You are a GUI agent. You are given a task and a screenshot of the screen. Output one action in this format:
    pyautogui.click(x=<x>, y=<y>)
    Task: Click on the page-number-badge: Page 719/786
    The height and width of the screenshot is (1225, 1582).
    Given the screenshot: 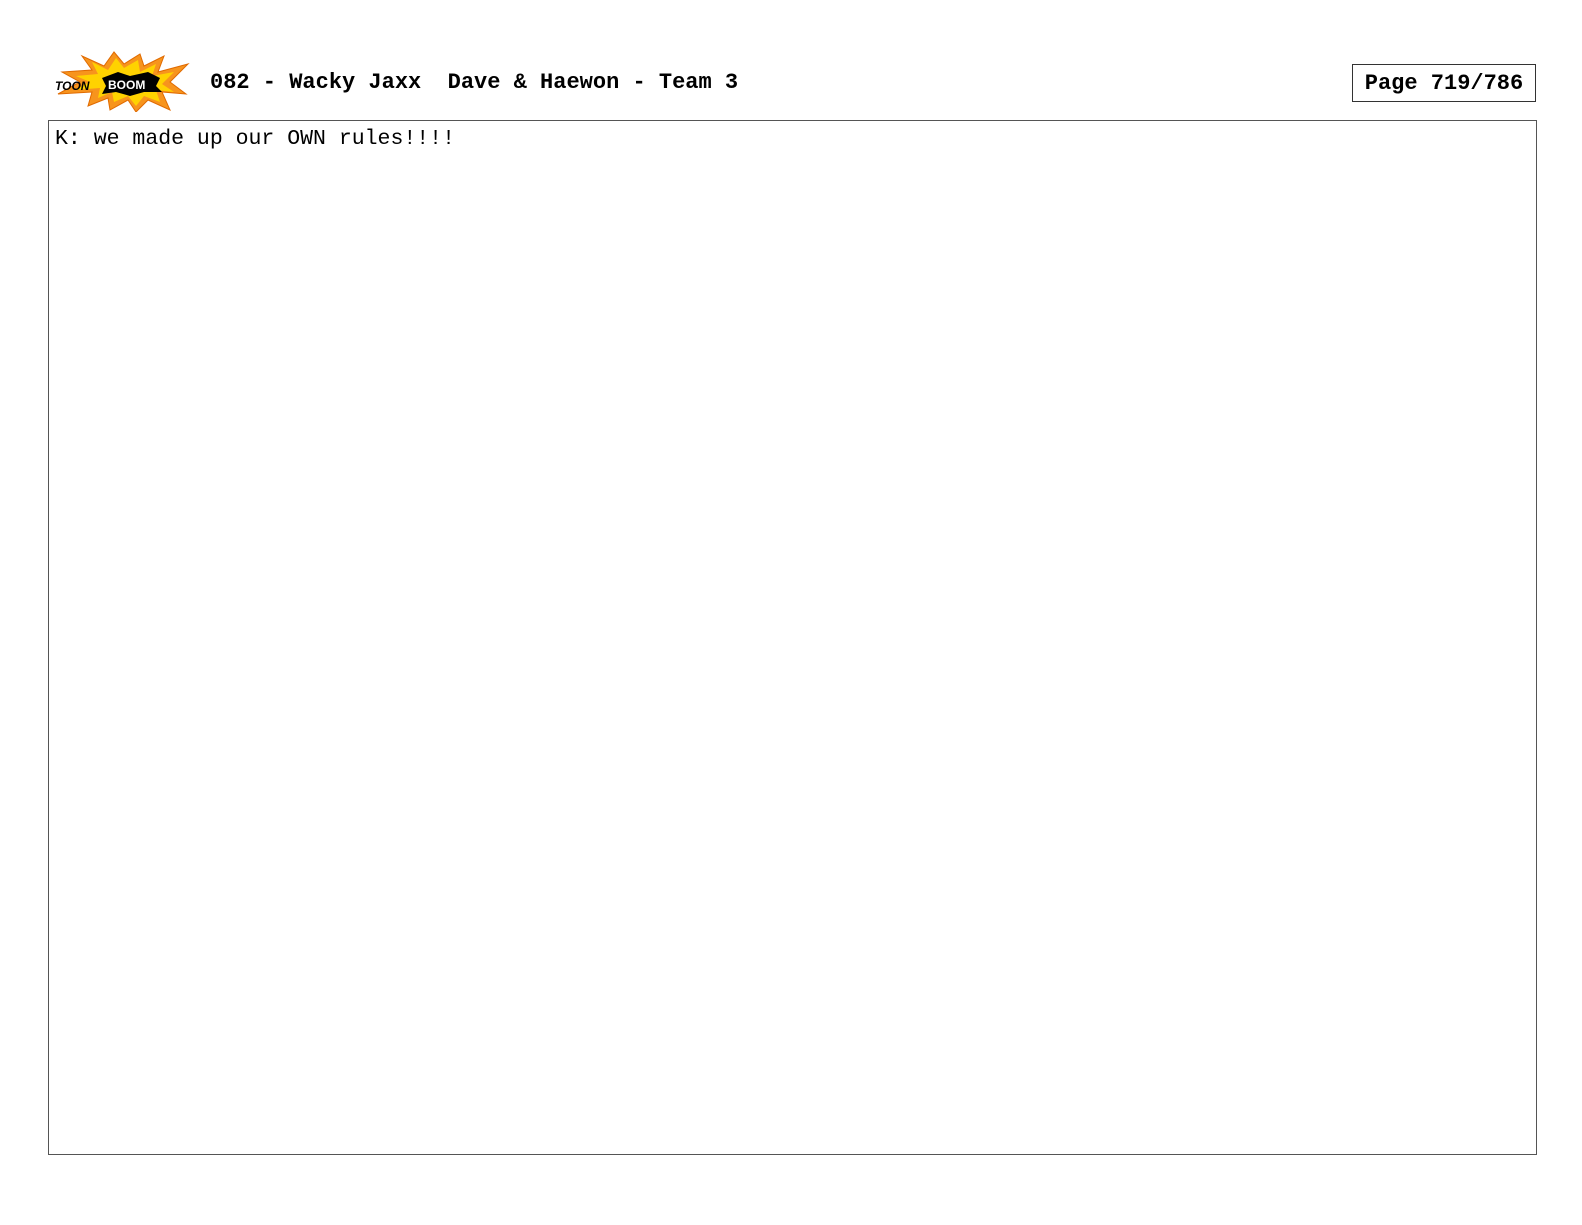 What is the action you would take?
    pyautogui.click(x=1444, y=83)
    